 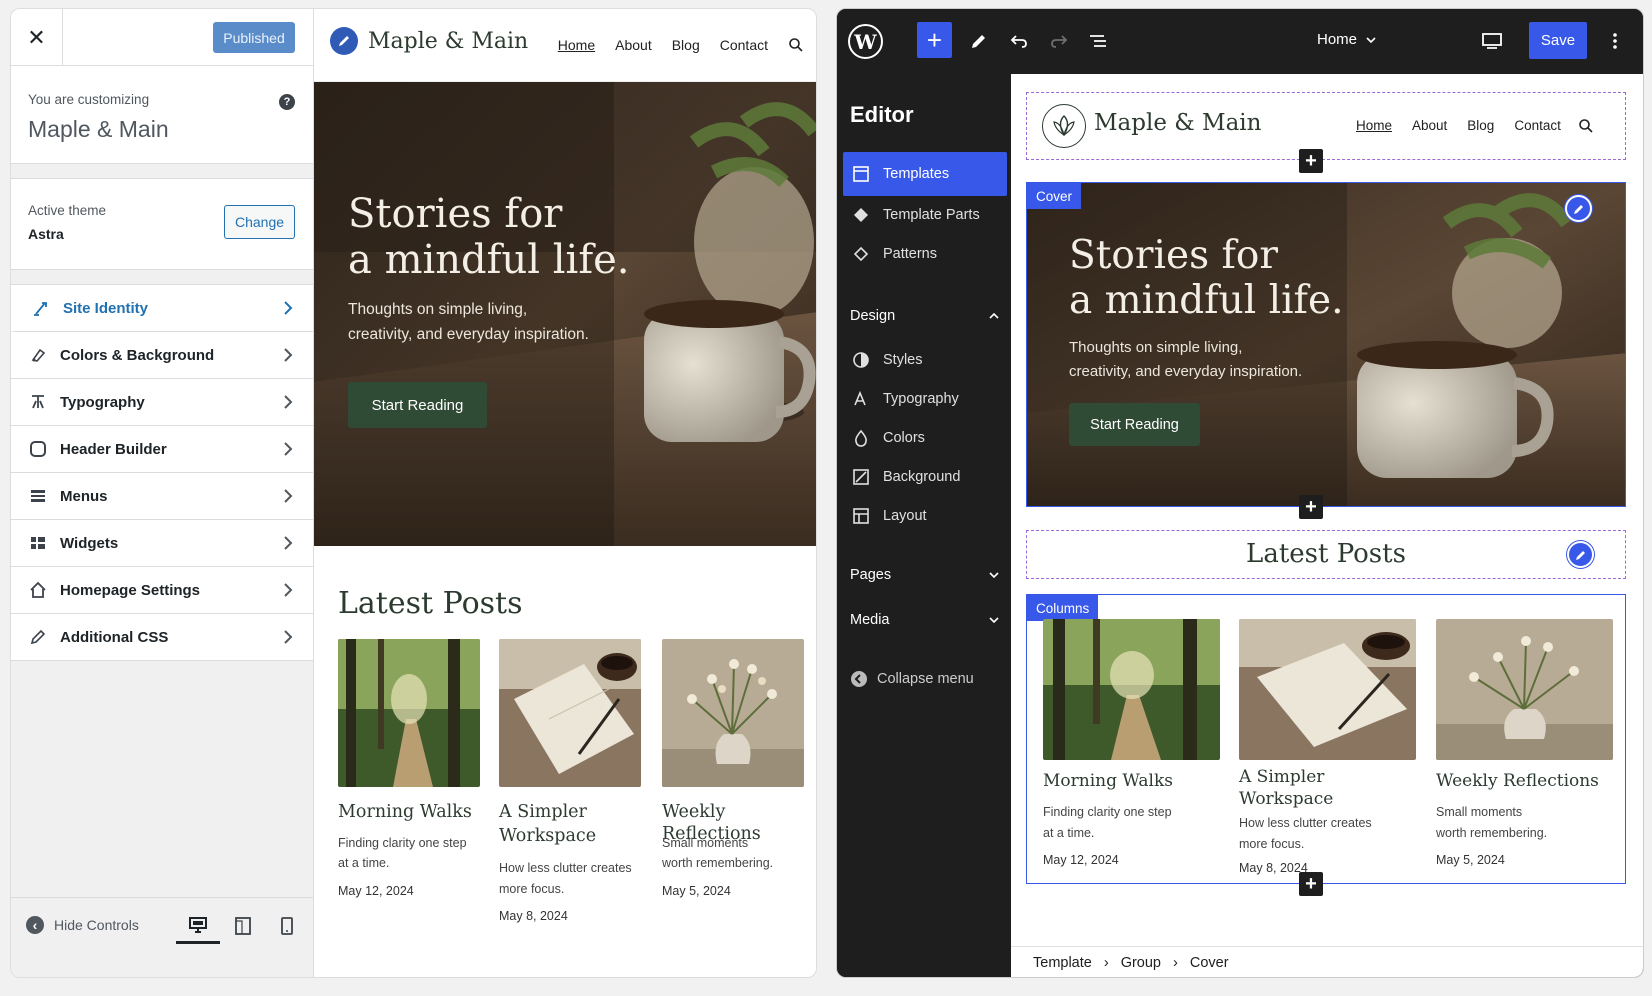 I want to click on menu-item-site-identity: Site Identity, so click(x=162, y=308).